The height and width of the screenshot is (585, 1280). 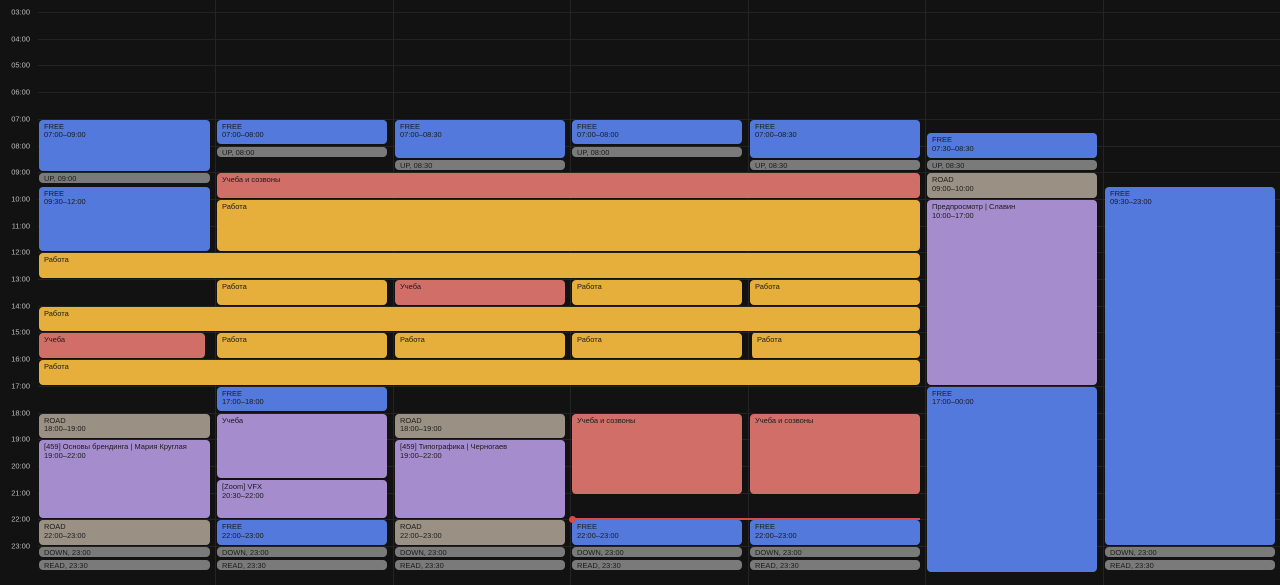 What do you see at coordinates (65, 135) in the screenshot?
I see `event-time: 07:00–09:00` at bounding box center [65, 135].